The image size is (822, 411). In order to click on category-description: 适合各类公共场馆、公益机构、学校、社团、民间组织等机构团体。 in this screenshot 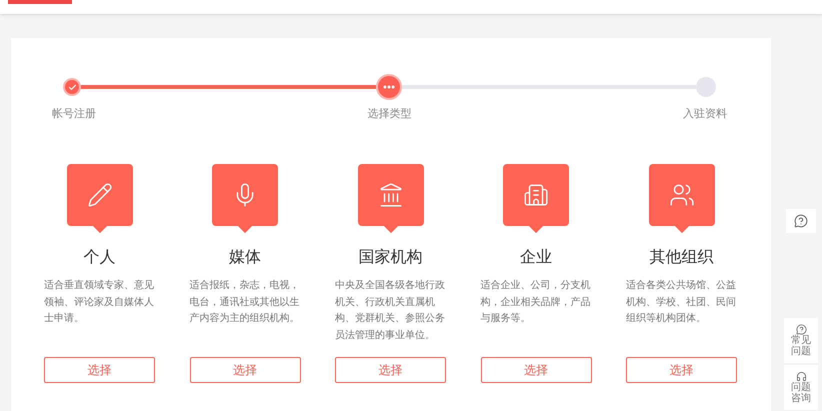, I will do `click(681, 302)`.